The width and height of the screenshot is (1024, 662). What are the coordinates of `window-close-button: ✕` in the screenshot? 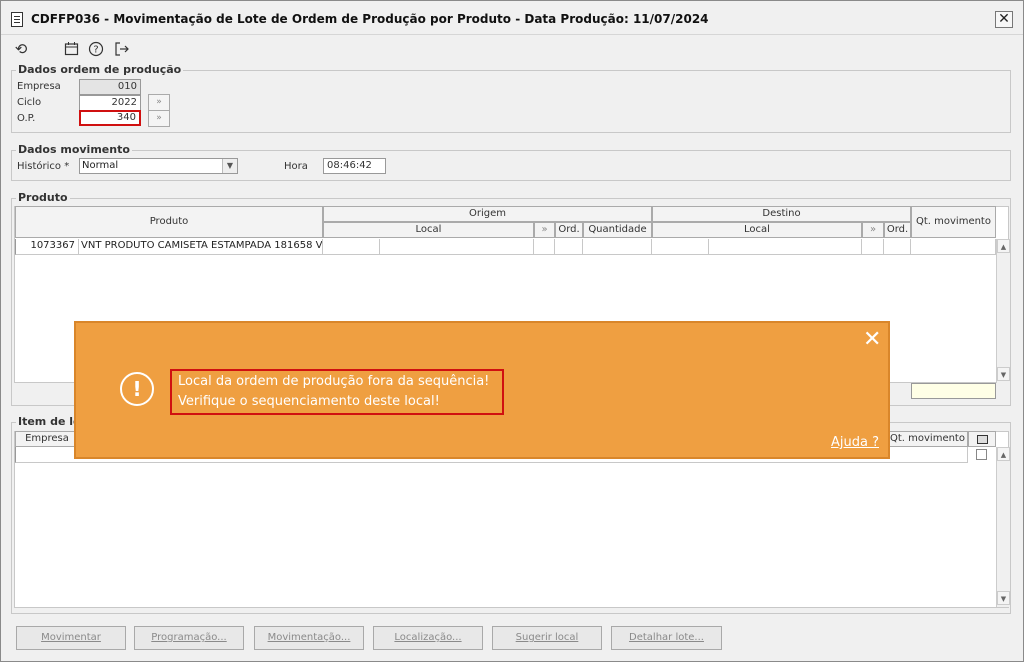 It's located at (1004, 19).